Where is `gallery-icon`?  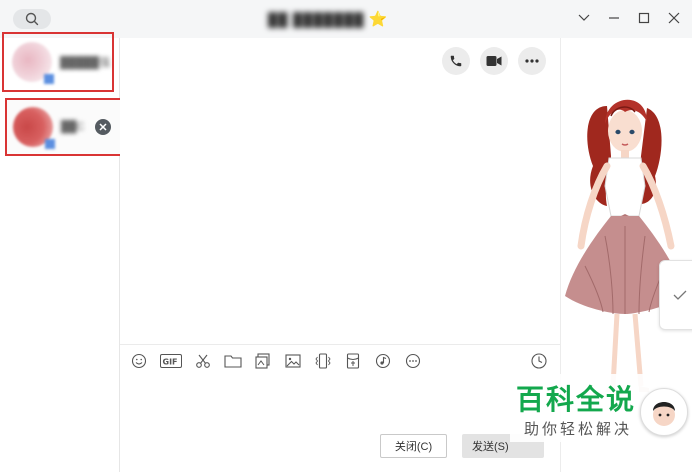
gallery-icon is located at coordinates (262, 361).